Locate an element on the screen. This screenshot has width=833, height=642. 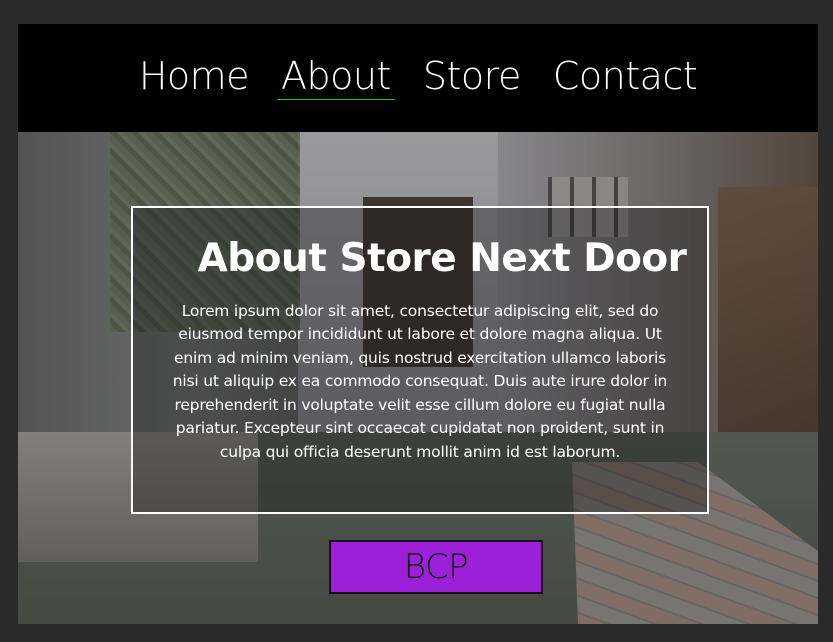
nav-link-home: Home is located at coordinates (194, 78).